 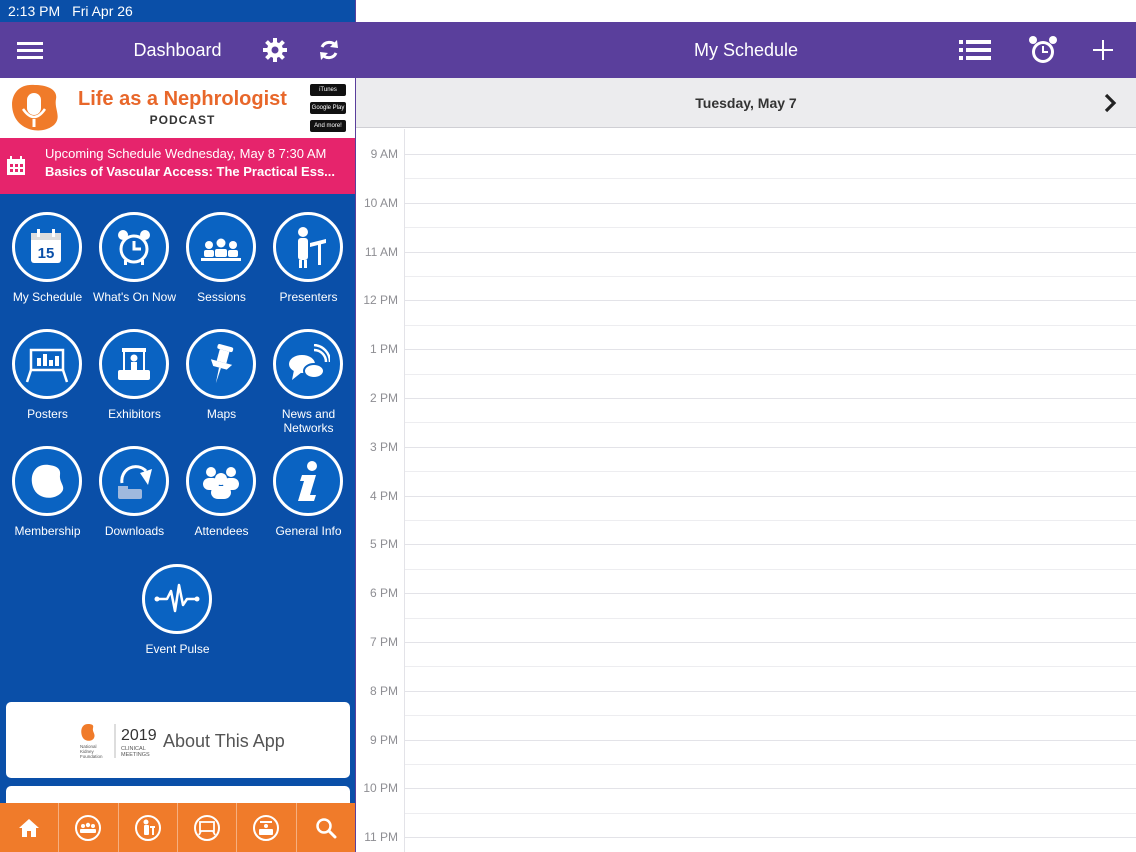 What do you see at coordinates (975, 50) in the screenshot?
I see `list-view-icon` at bounding box center [975, 50].